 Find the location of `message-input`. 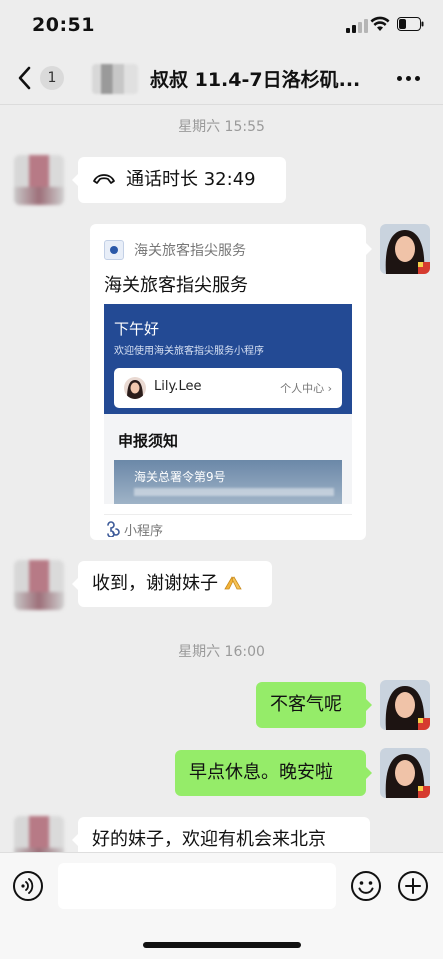

message-input is located at coordinates (197, 886).